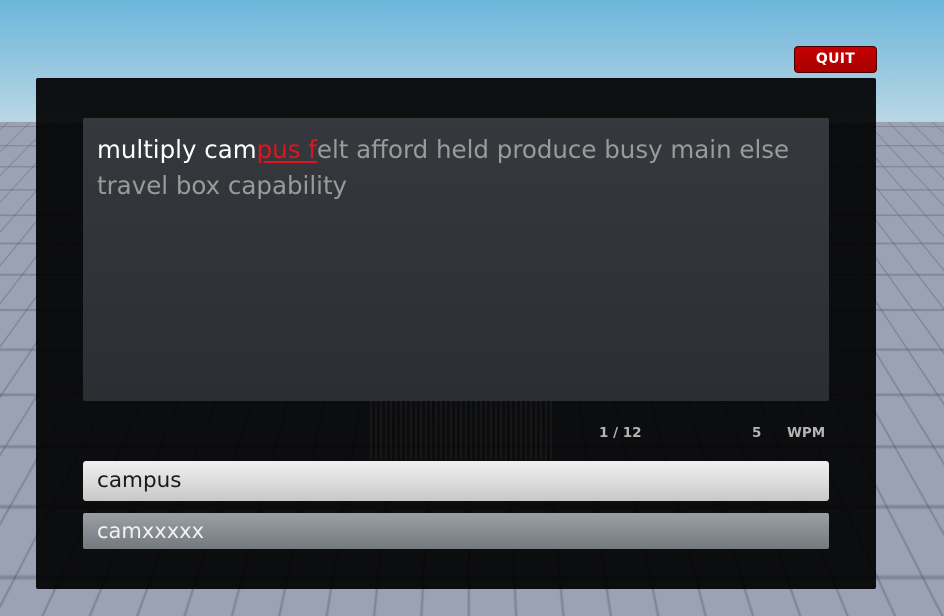  I want to click on wpm-label: WPM, so click(806, 433).